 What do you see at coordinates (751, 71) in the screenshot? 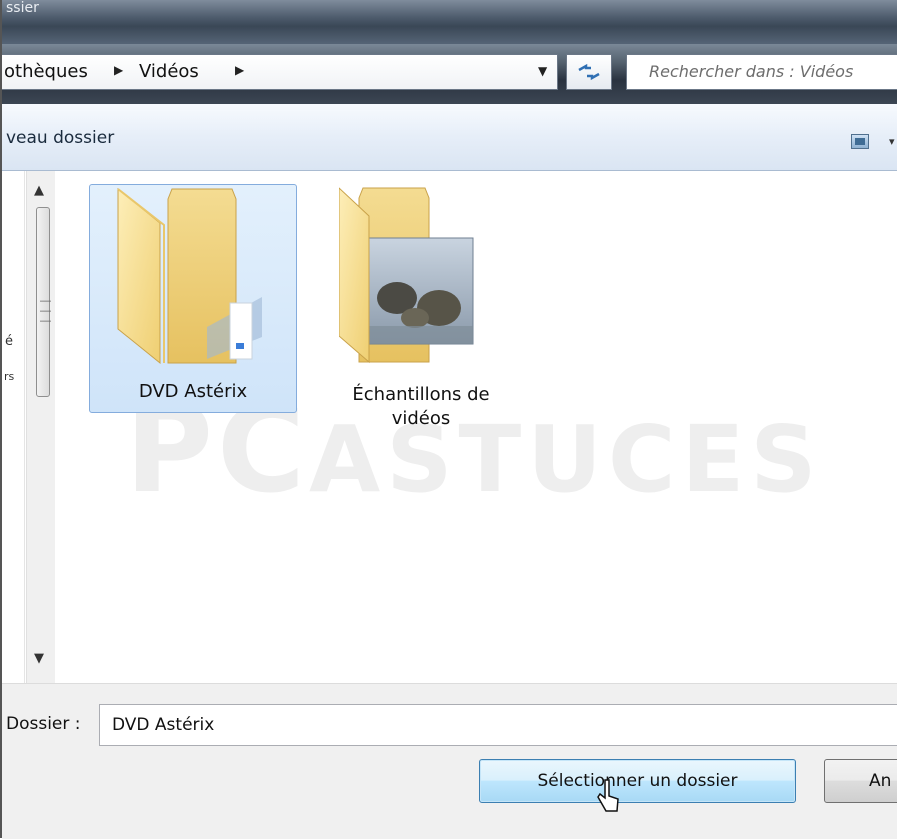
I see `search-placeholder: Rechercher dans : Vidéos` at bounding box center [751, 71].